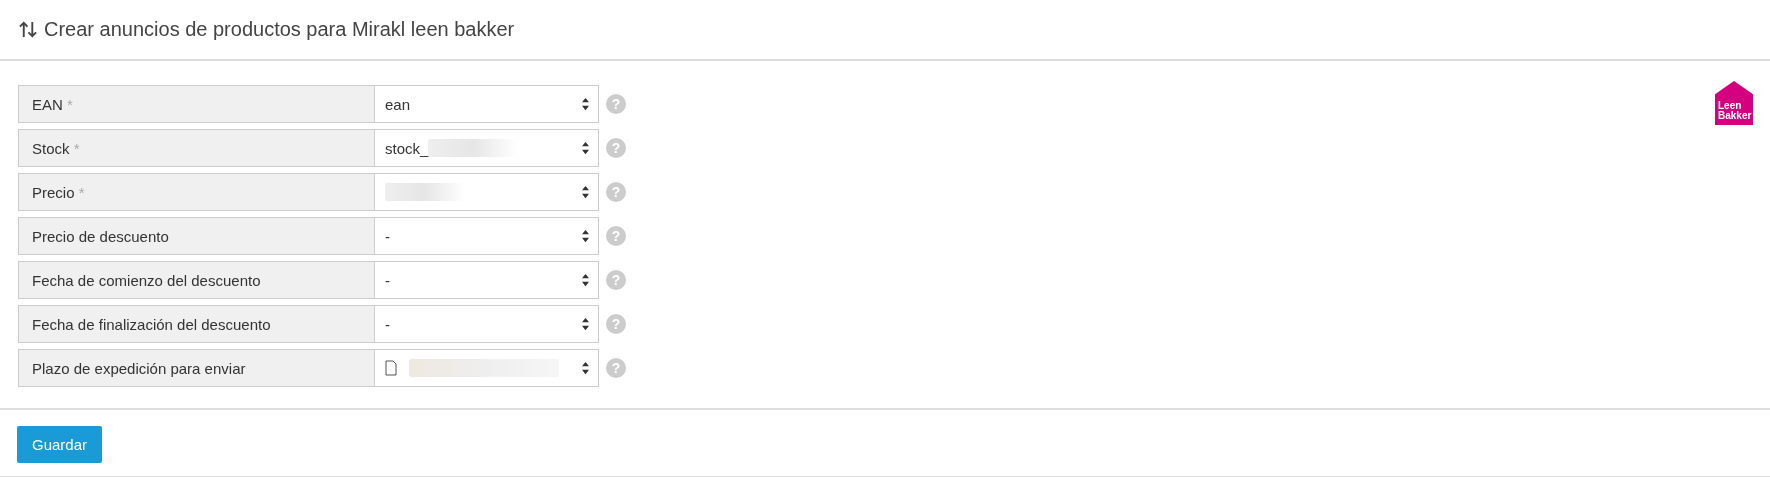  I want to click on field-label: Precio *, so click(196, 192).